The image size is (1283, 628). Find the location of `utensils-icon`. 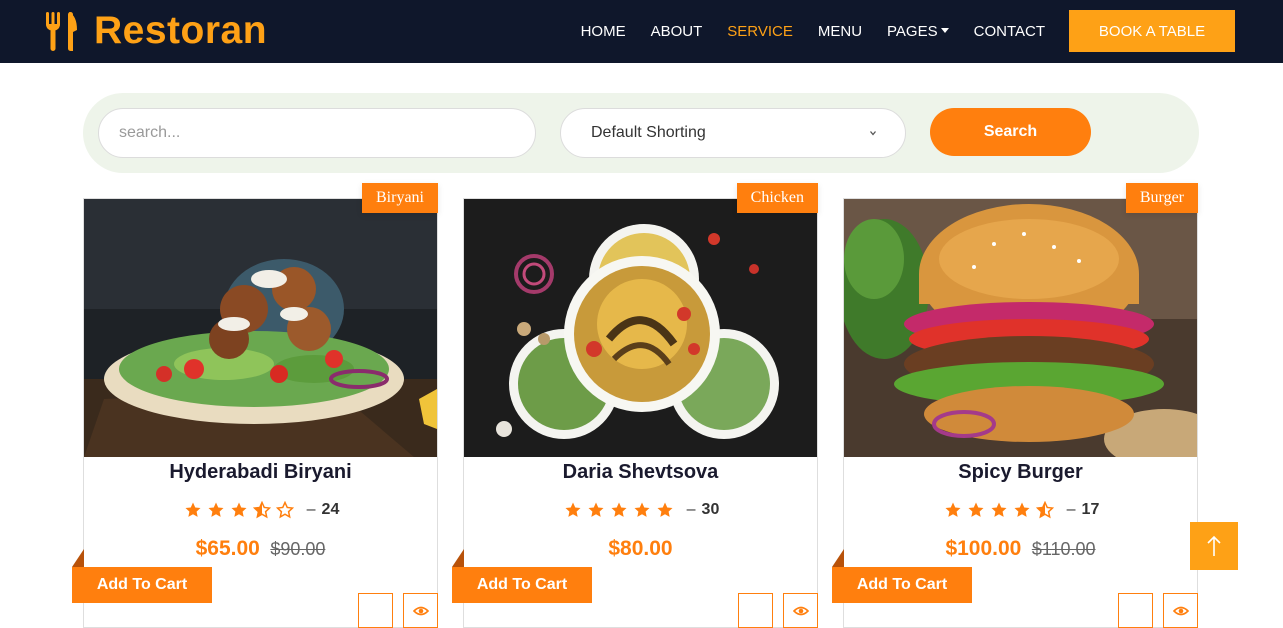

utensils-icon is located at coordinates (61, 31).